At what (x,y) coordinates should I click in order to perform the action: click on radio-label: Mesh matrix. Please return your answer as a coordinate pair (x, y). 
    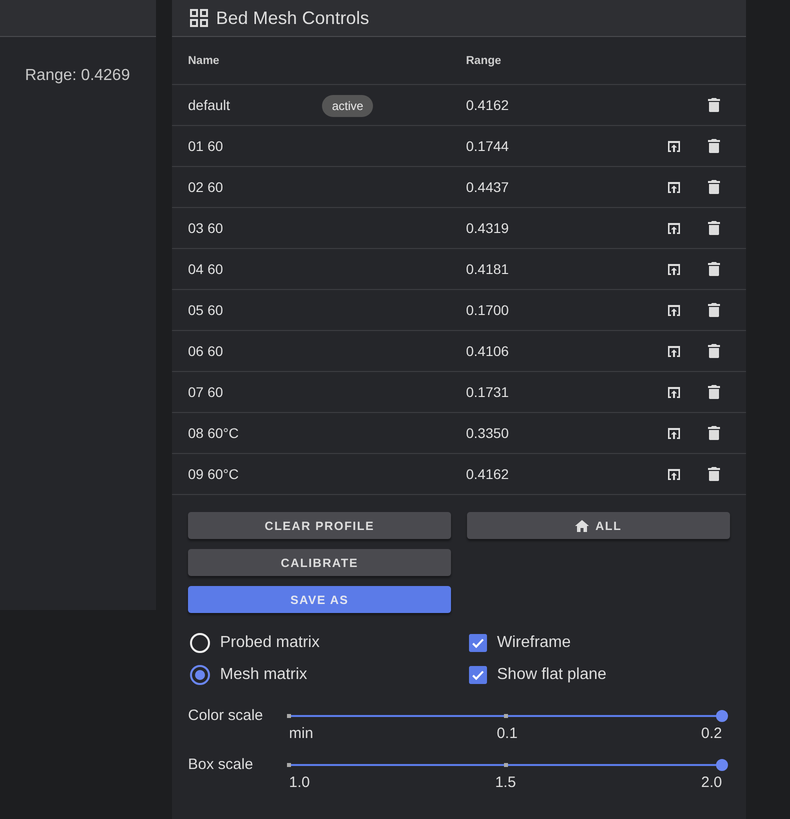
    Looking at the image, I should click on (264, 675).